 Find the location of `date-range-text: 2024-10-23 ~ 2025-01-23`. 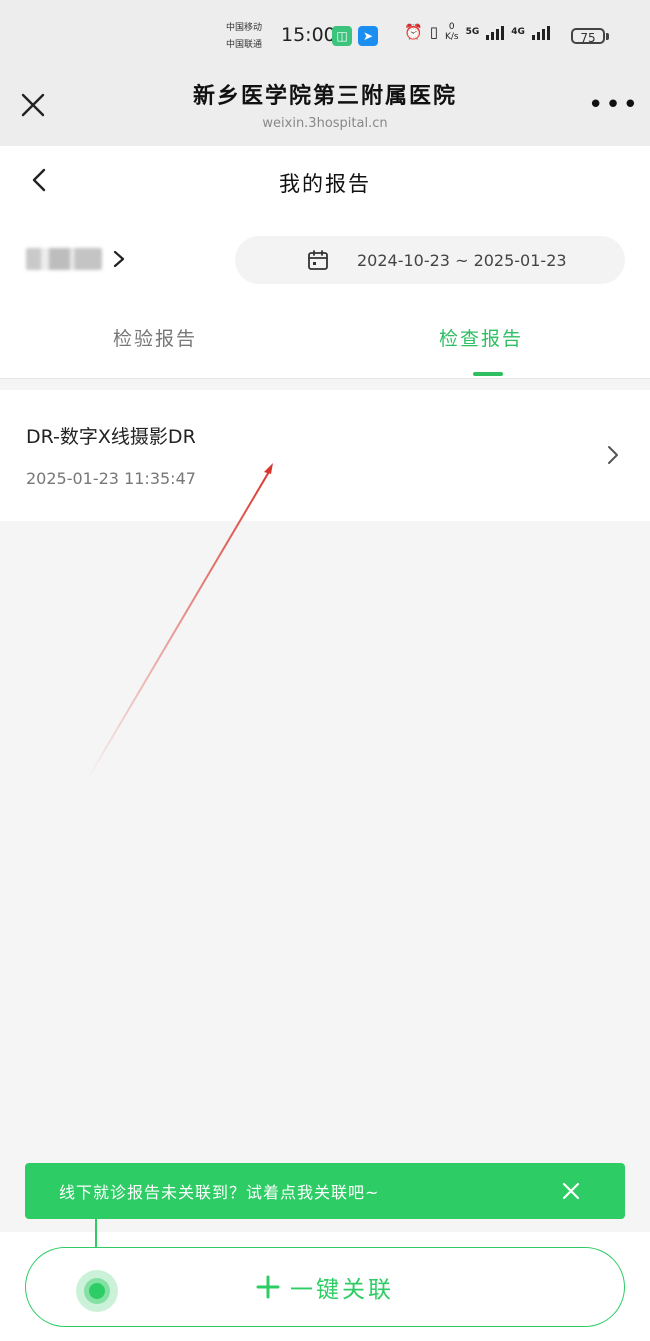

date-range-text: 2024-10-23 ~ 2025-01-23 is located at coordinates (462, 260).